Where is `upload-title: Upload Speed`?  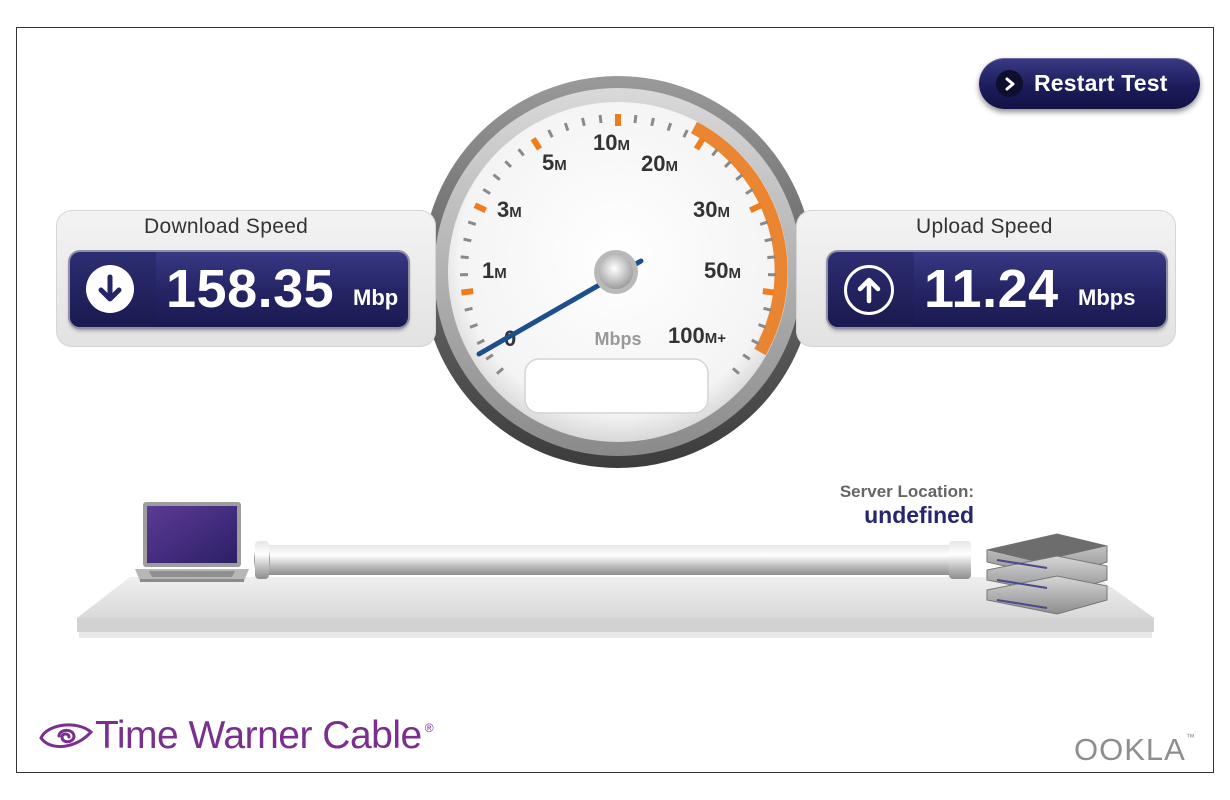 upload-title: Upload Speed is located at coordinates (984, 226).